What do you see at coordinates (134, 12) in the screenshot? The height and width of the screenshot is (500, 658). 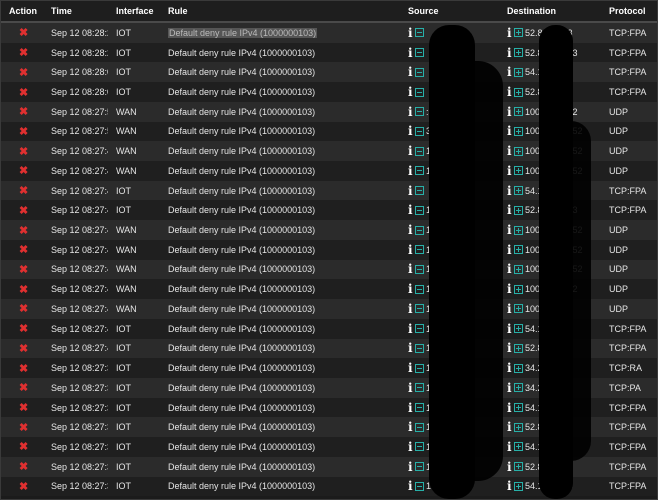 I see `col-header-interface: Interface` at bounding box center [134, 12].